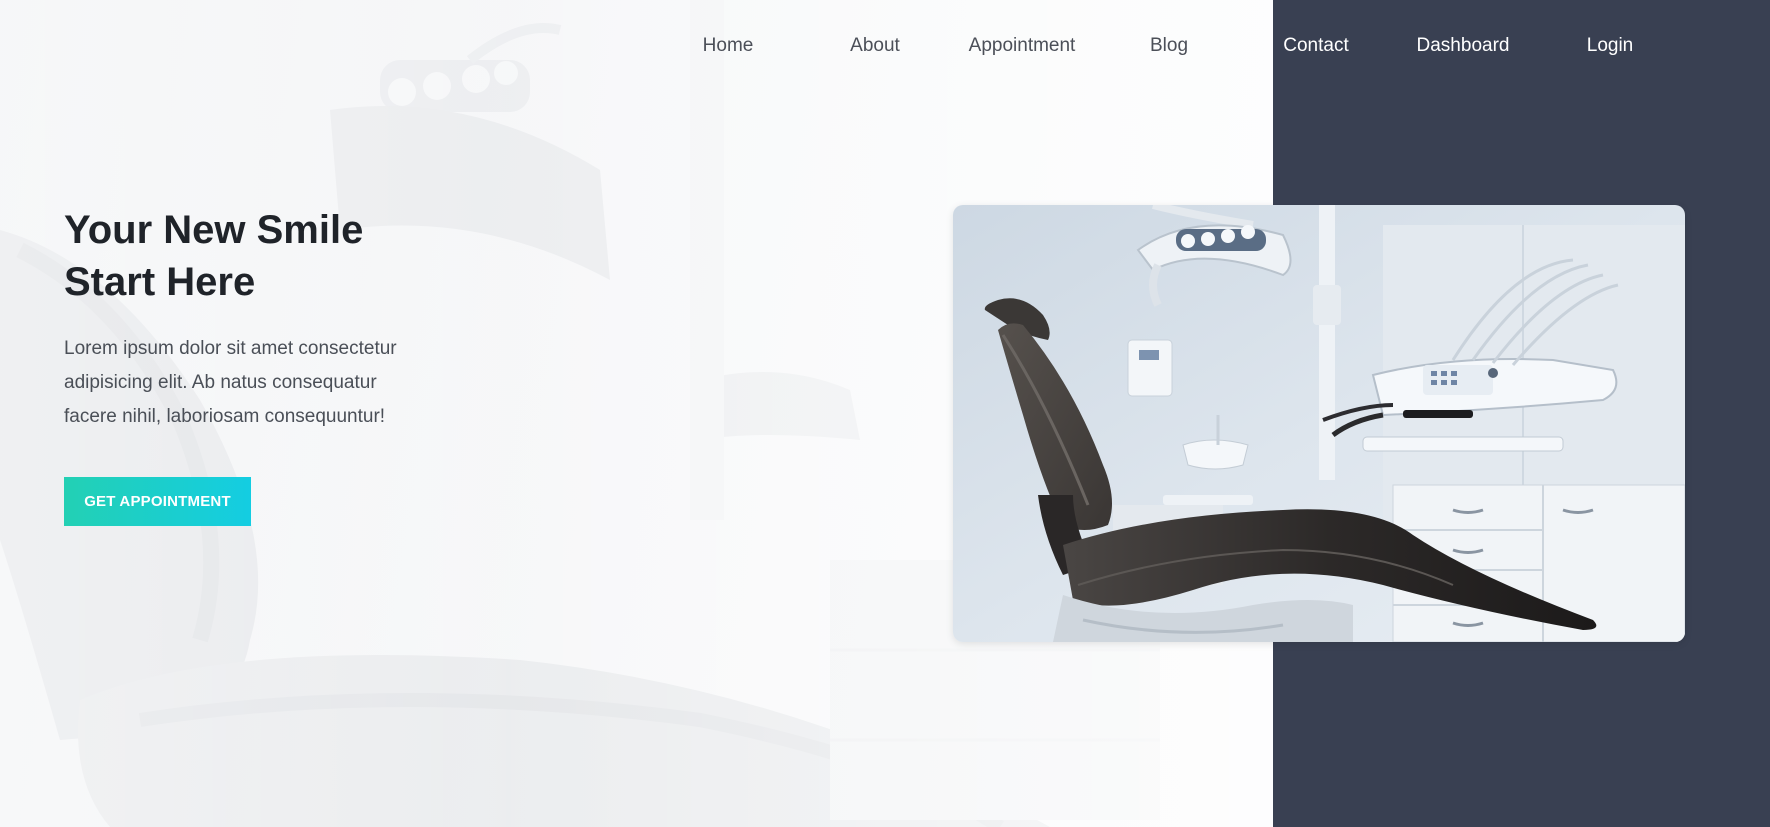  I want to click on nav-item-about: About, so click(875, 46).